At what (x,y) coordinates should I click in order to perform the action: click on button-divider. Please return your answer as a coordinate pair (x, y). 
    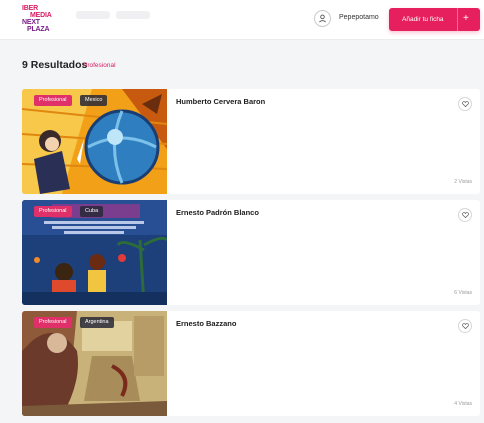
    Looking at the image, I should click on (457, 19).